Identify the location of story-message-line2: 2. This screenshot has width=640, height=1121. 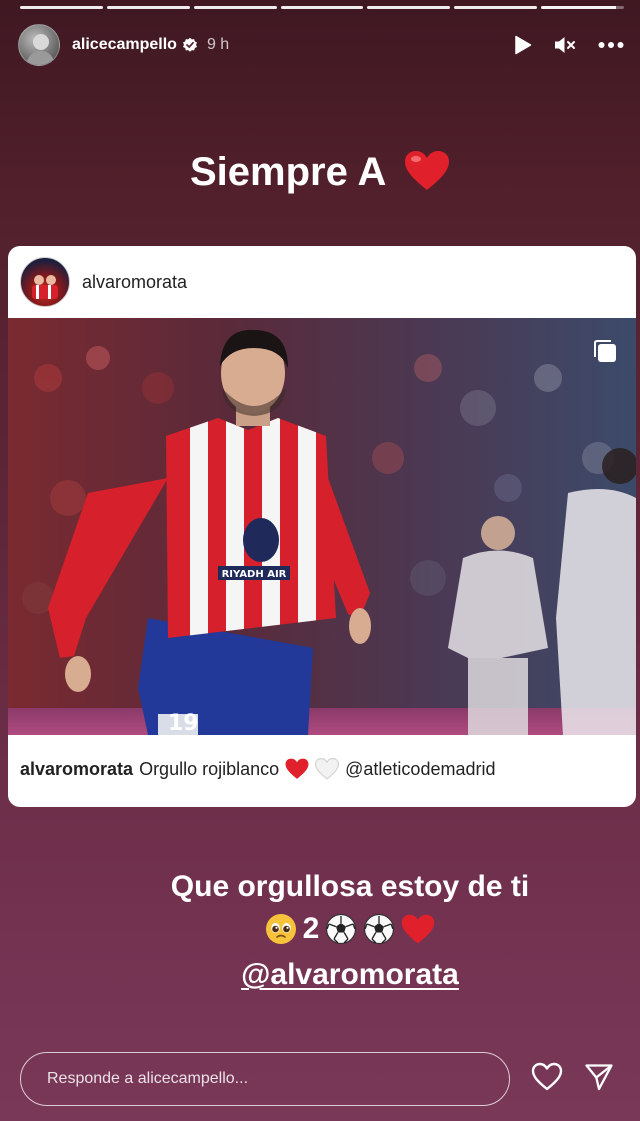
(350, 929).